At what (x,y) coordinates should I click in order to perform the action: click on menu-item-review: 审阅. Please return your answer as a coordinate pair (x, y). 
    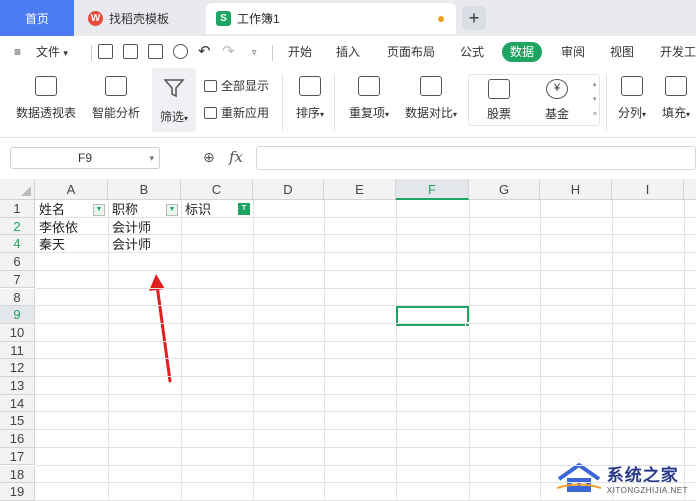
    Looking at the image, I should click on (573, 52).